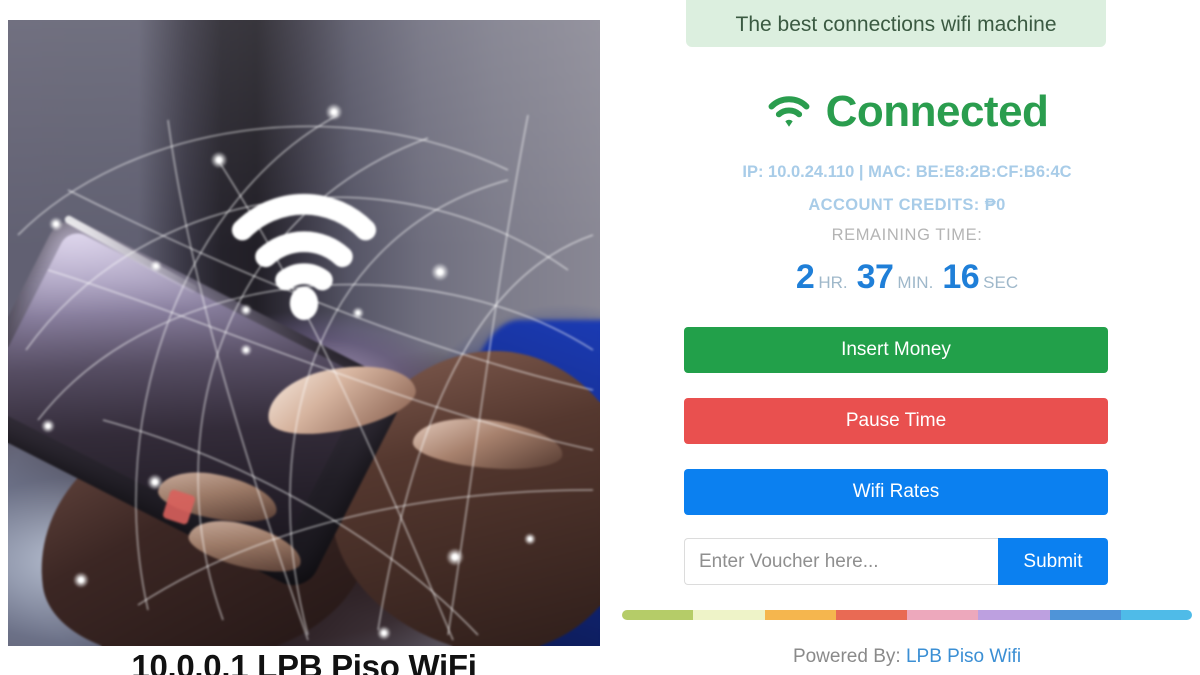 The height and width of the screenshot is (675, 1200). I want to click on timer-minutes: 37, so click(875, 277).